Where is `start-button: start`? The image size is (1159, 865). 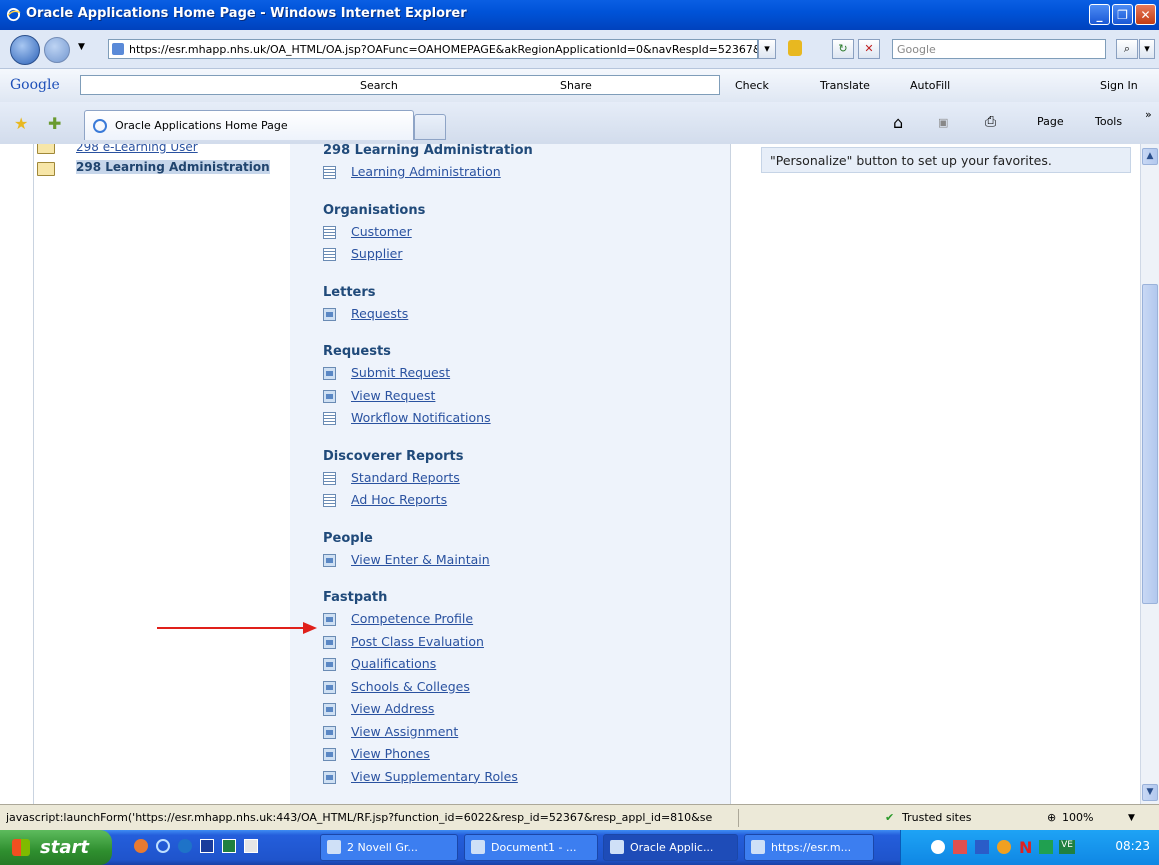
start-button: start is located at coordinates (56, 847).